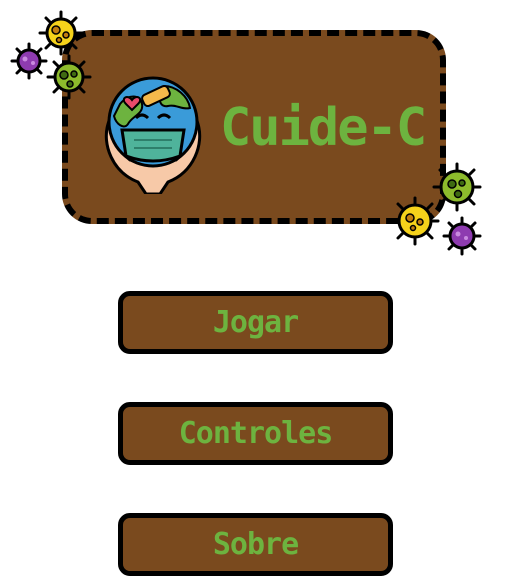 Image resolution: width=509 pixels, height=578 pixels. Describe the element at coordinates (323, 128) in the screenshot. I see `game-title: Cuide-C` at that location.